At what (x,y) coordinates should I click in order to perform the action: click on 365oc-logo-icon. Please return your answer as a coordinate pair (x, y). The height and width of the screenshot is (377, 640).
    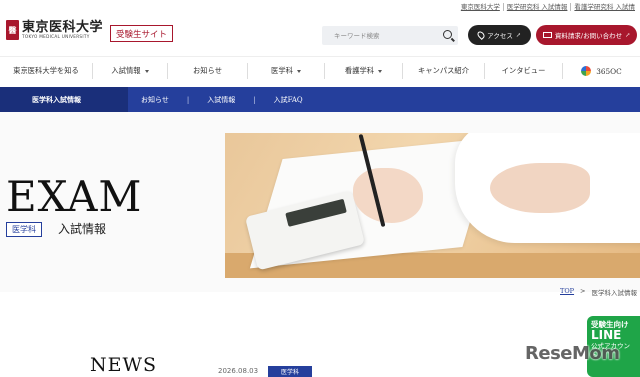
    Looking at the image, I should click on (586, 71).